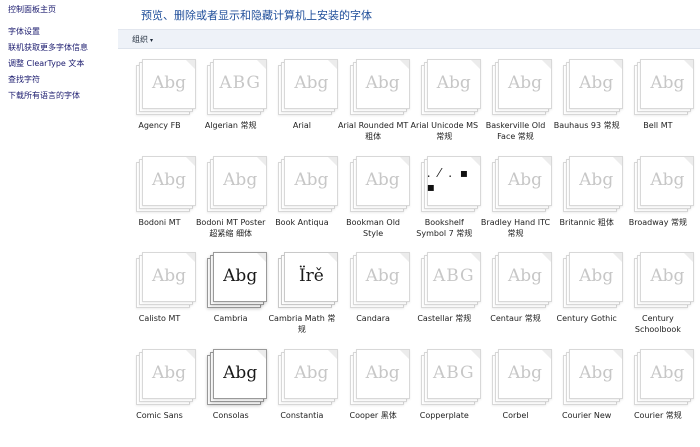 This screenshot has width=700, height=447. What do you see at coordinates (516, 107) in the screenshot?
I see `font-tile: Abg Baskerville Old Face 常规` at bounding box center [516, 107].